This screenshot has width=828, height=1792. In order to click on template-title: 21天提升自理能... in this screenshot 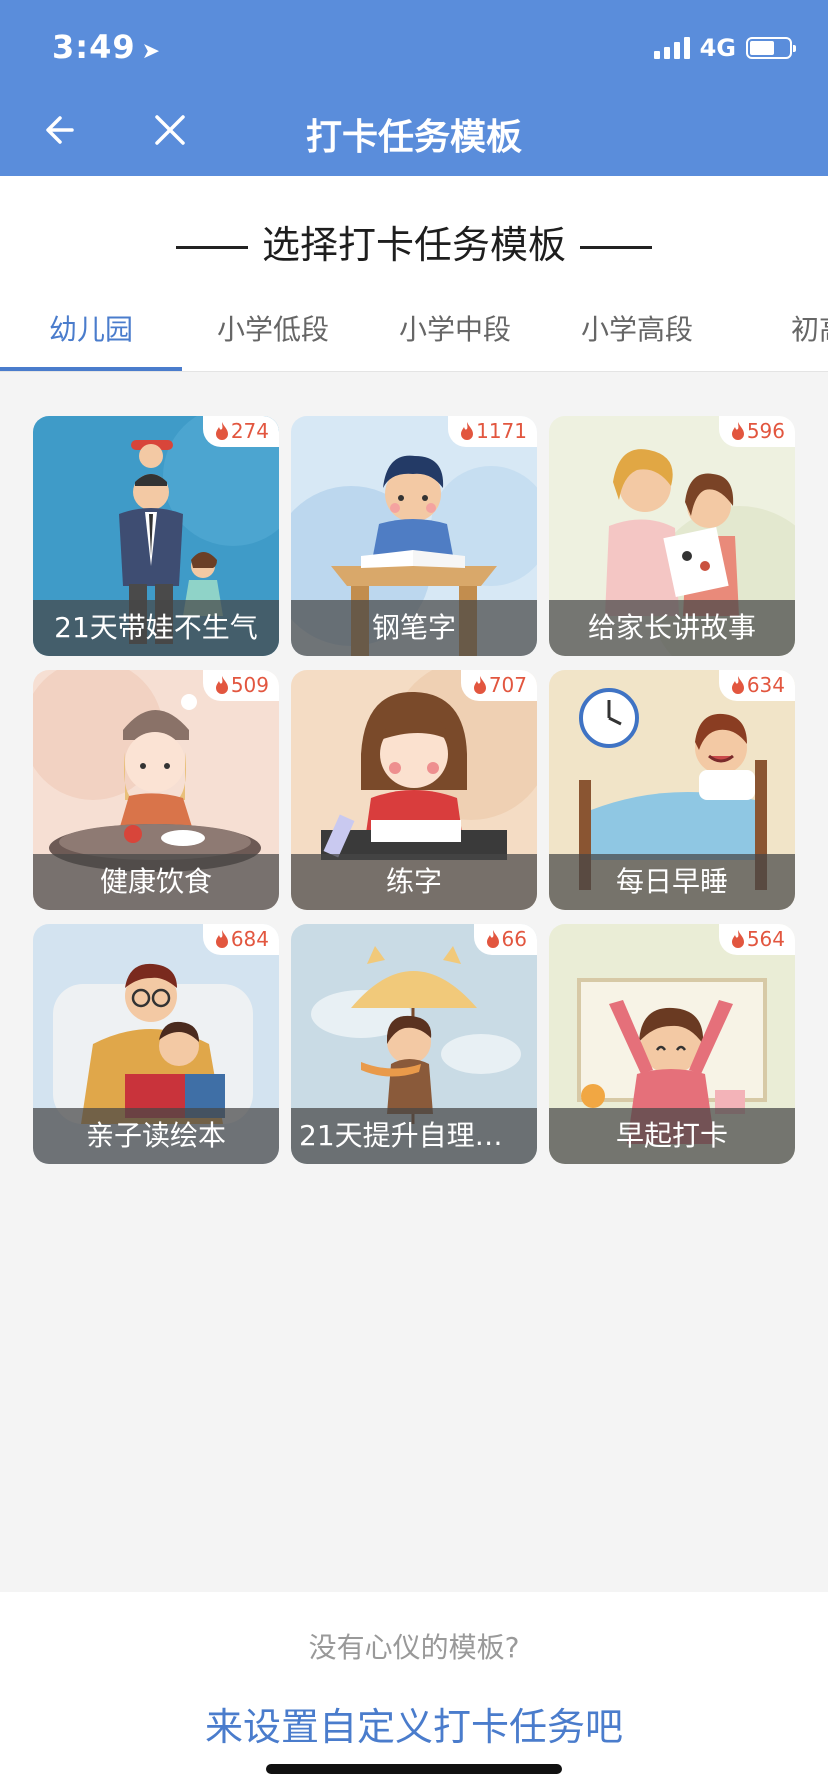, I will do `click(414, 1136)`.